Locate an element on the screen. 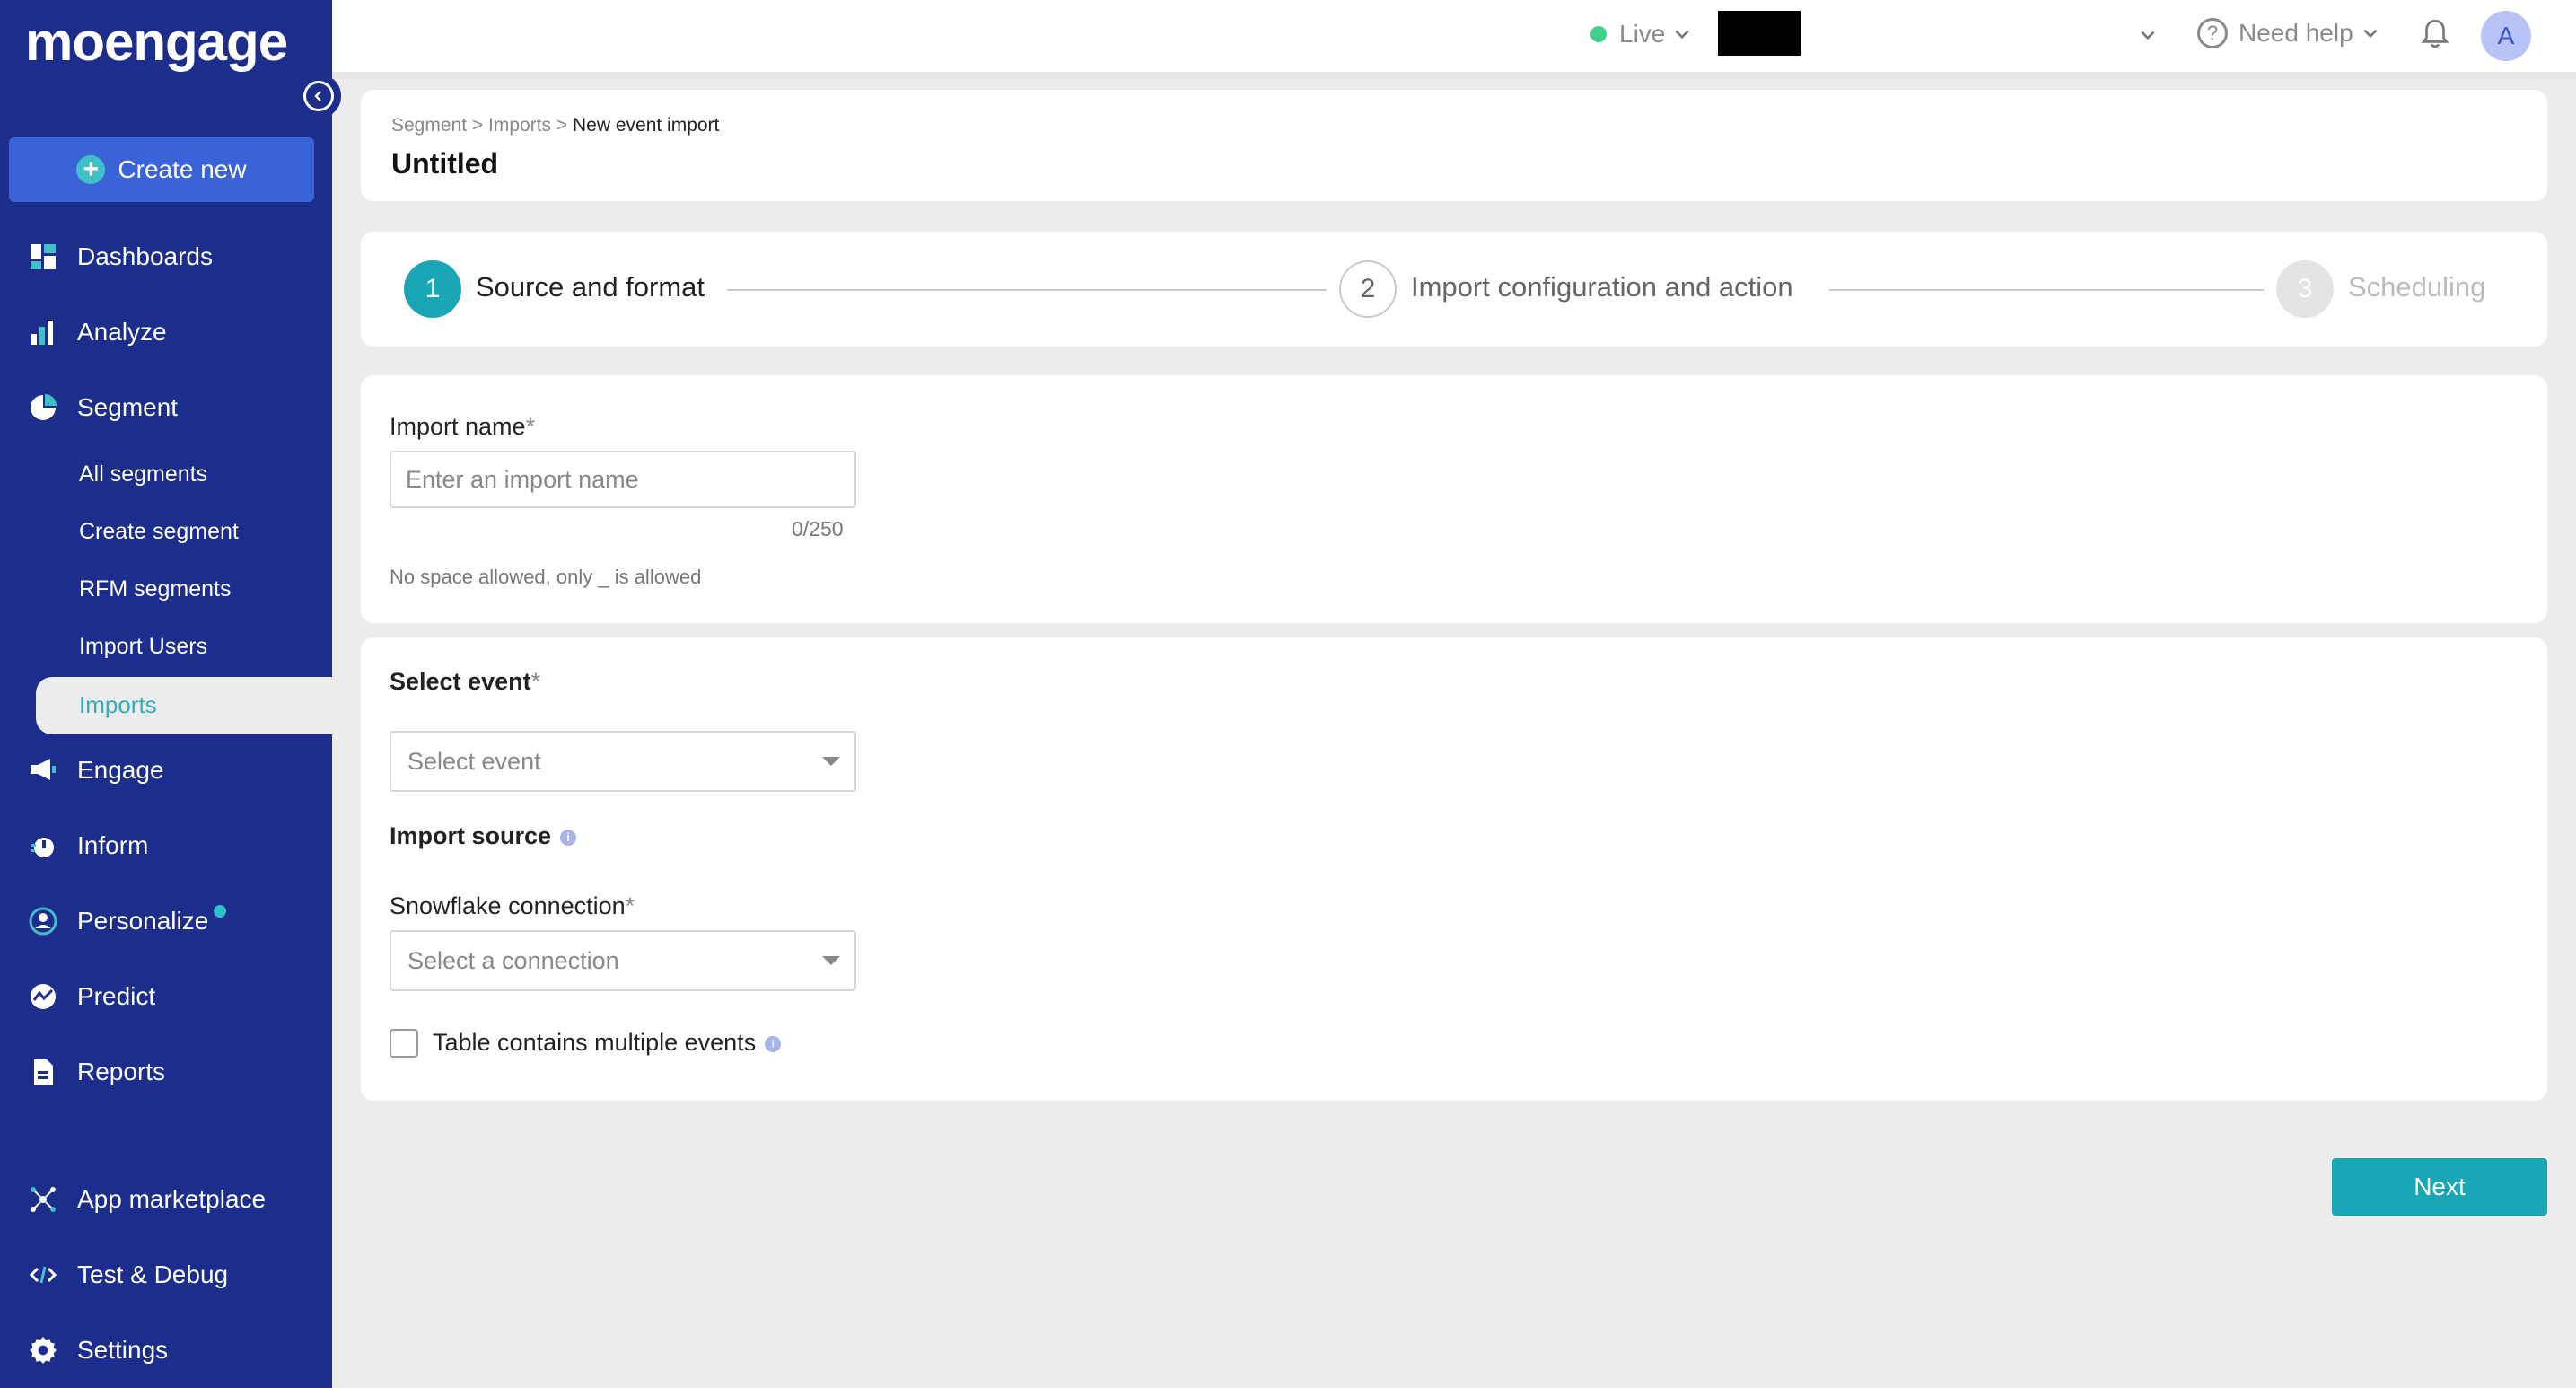  engage-icon is located at coordinates (43, 770).